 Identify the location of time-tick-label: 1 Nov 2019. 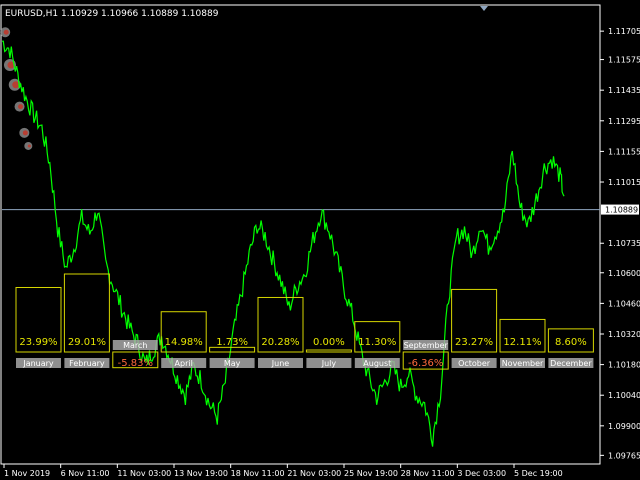
(27, 473).